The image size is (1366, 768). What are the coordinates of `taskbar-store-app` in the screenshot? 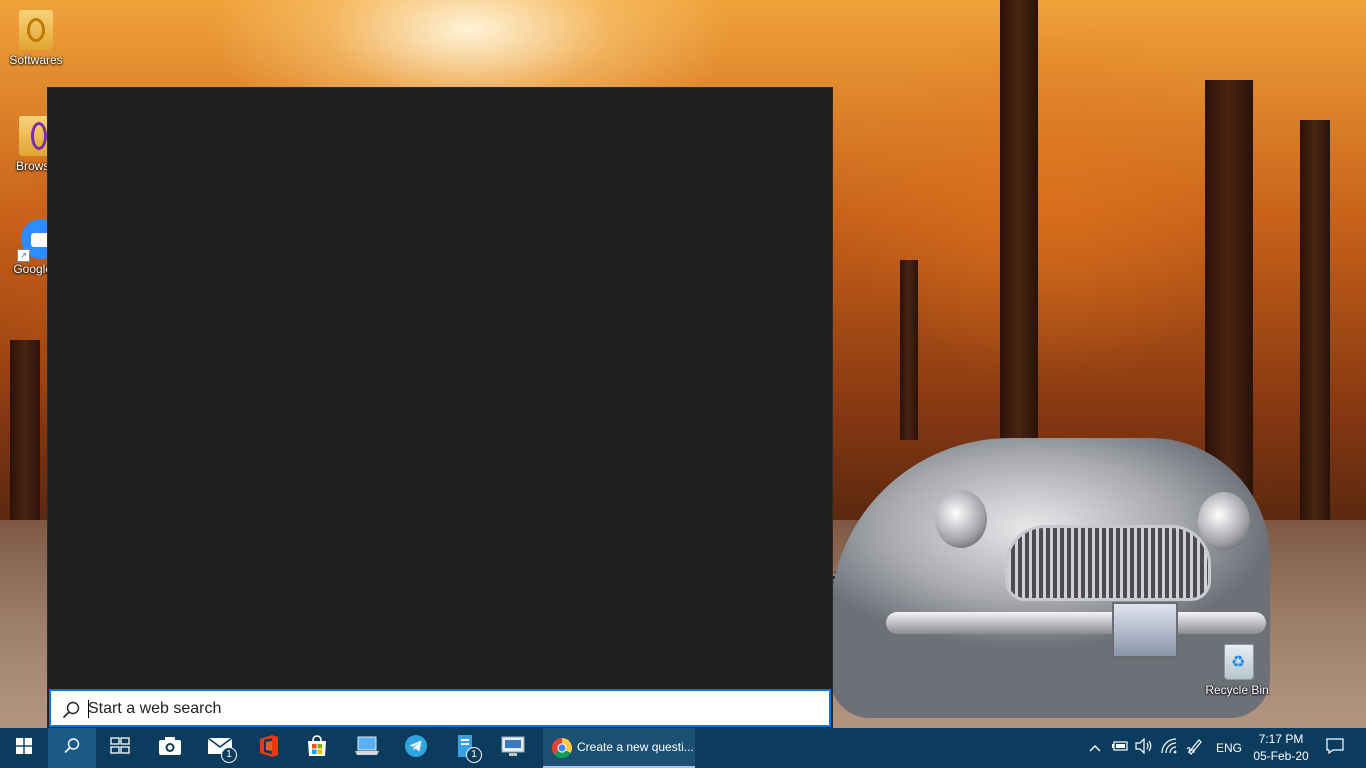 It's located at (317, 748).